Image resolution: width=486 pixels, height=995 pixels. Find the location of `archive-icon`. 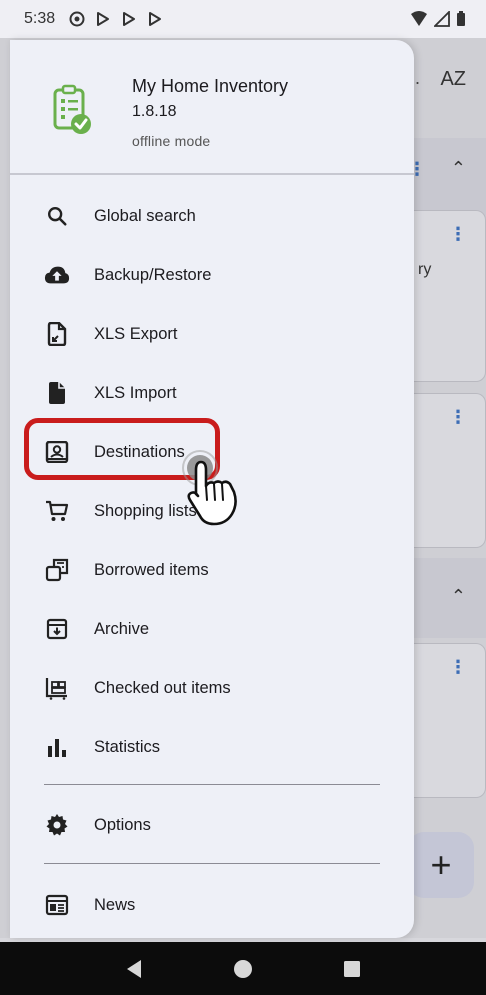

archive-icon is located at coordinates (57, 629).